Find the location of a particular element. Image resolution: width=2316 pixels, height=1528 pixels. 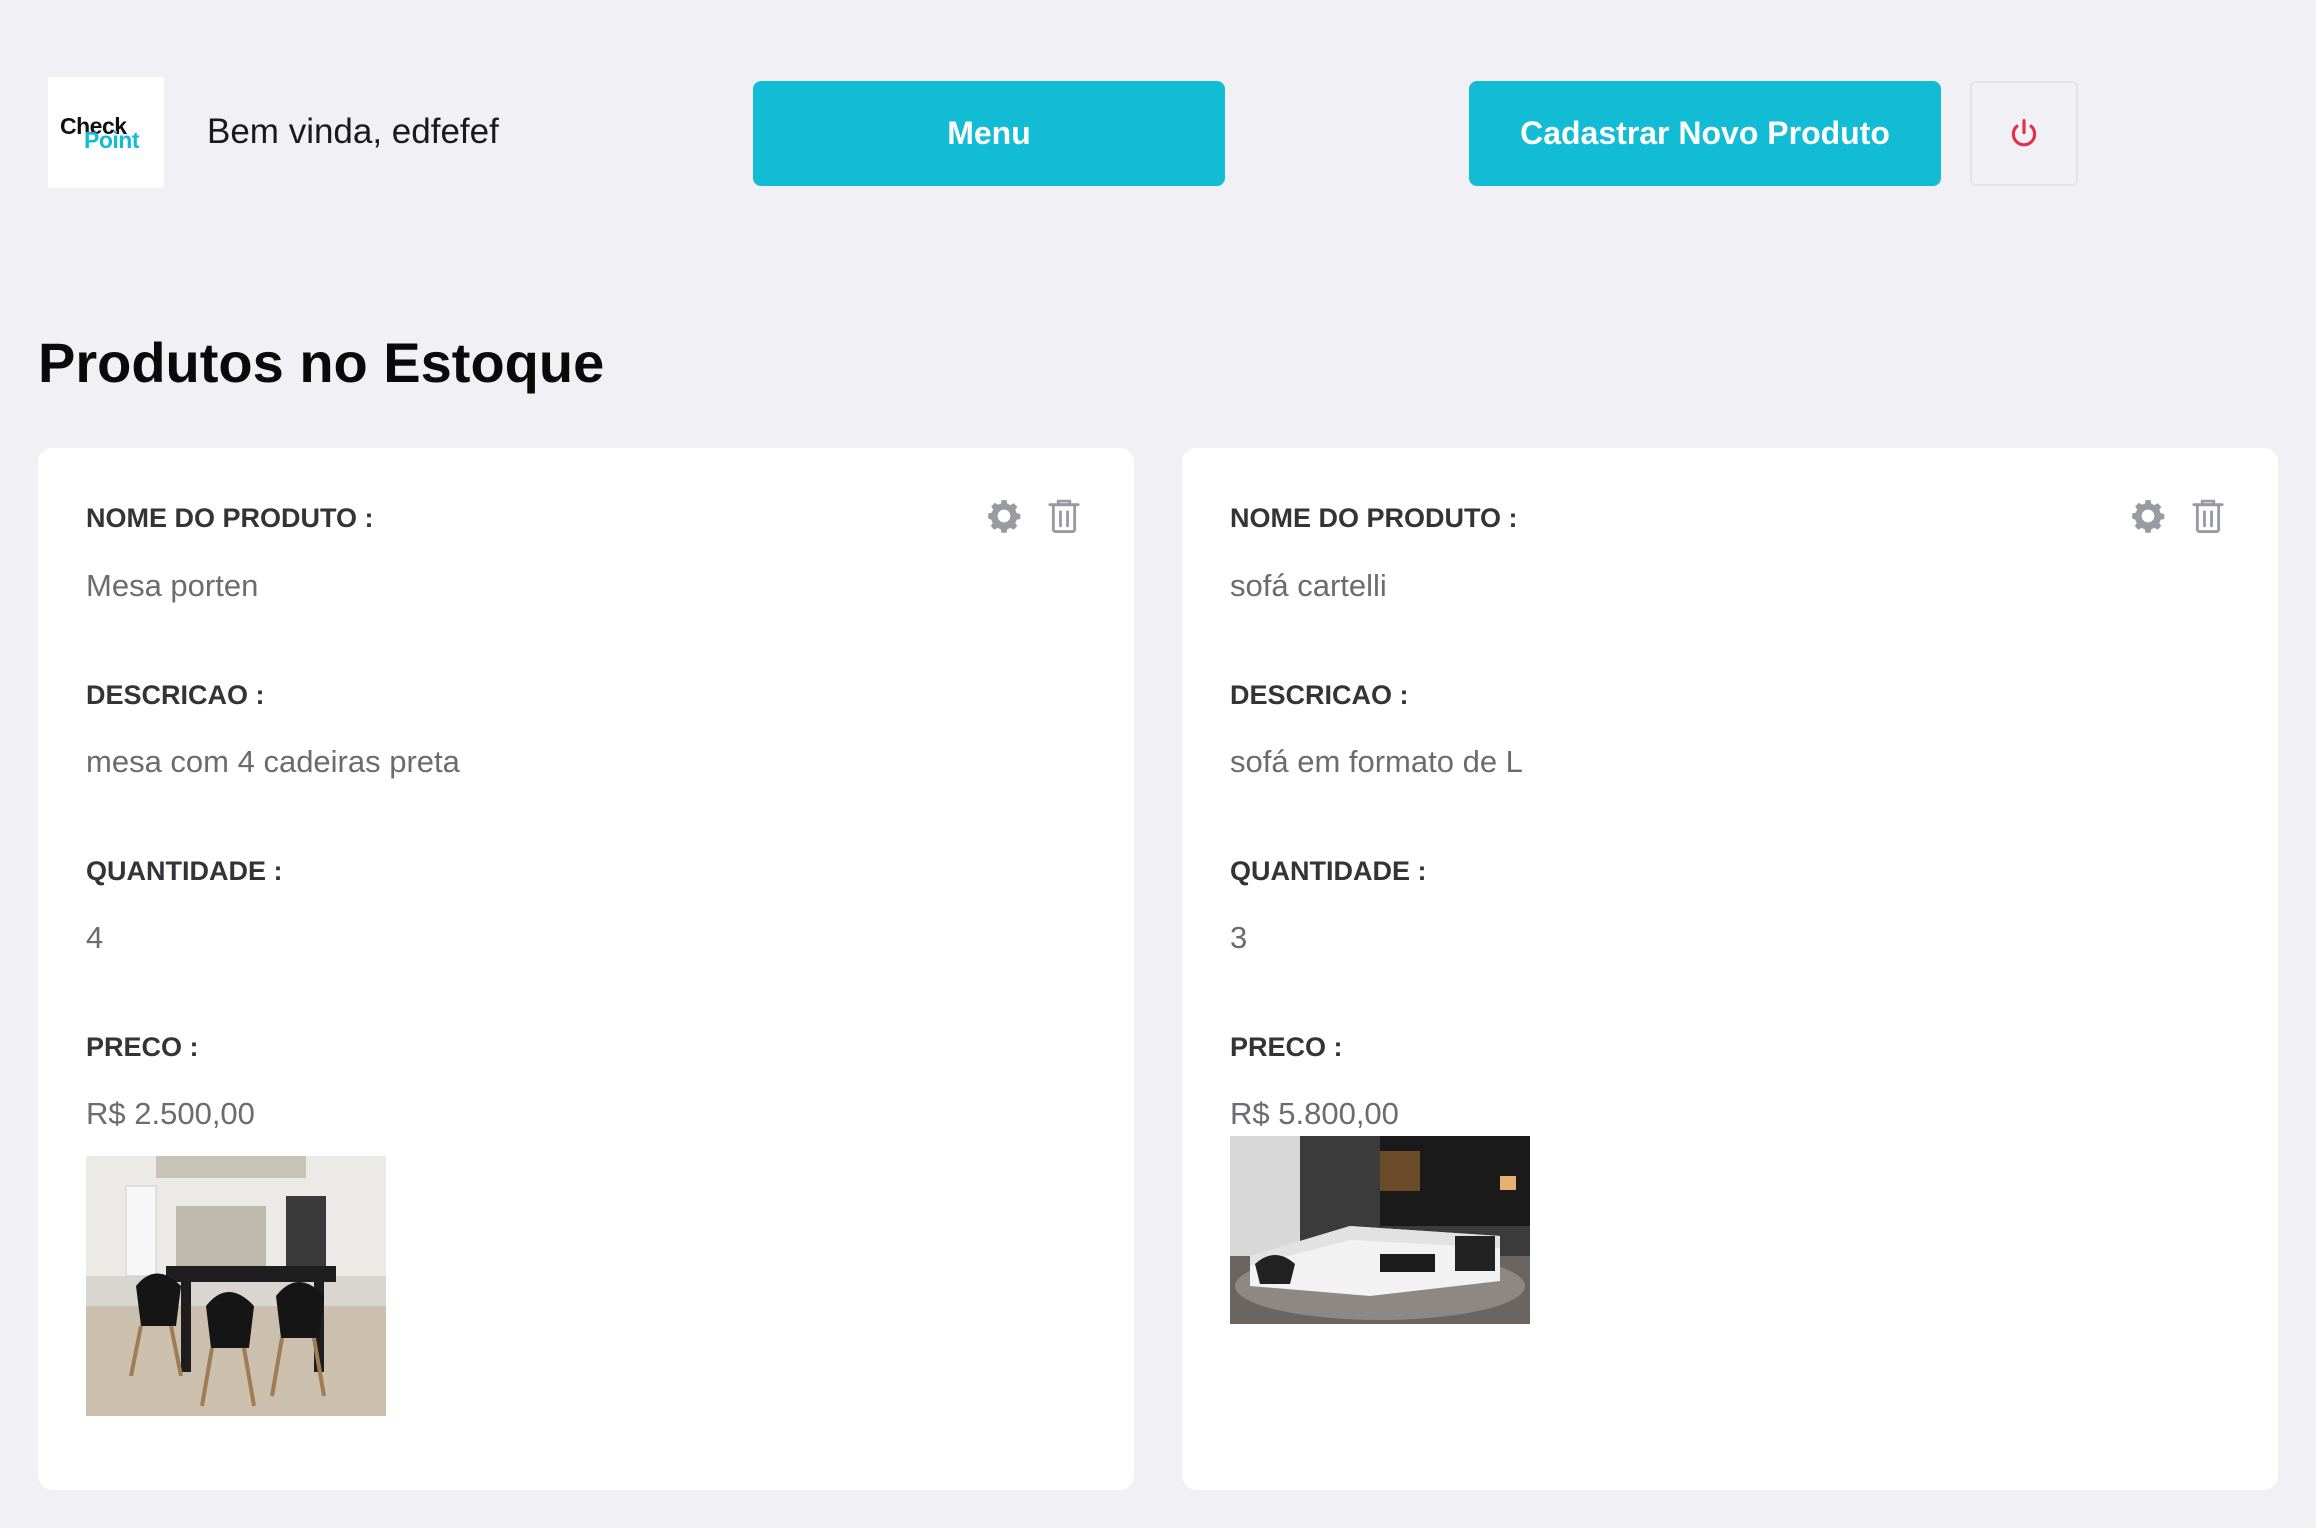

logout-button is located at coordinates (2024, 133).